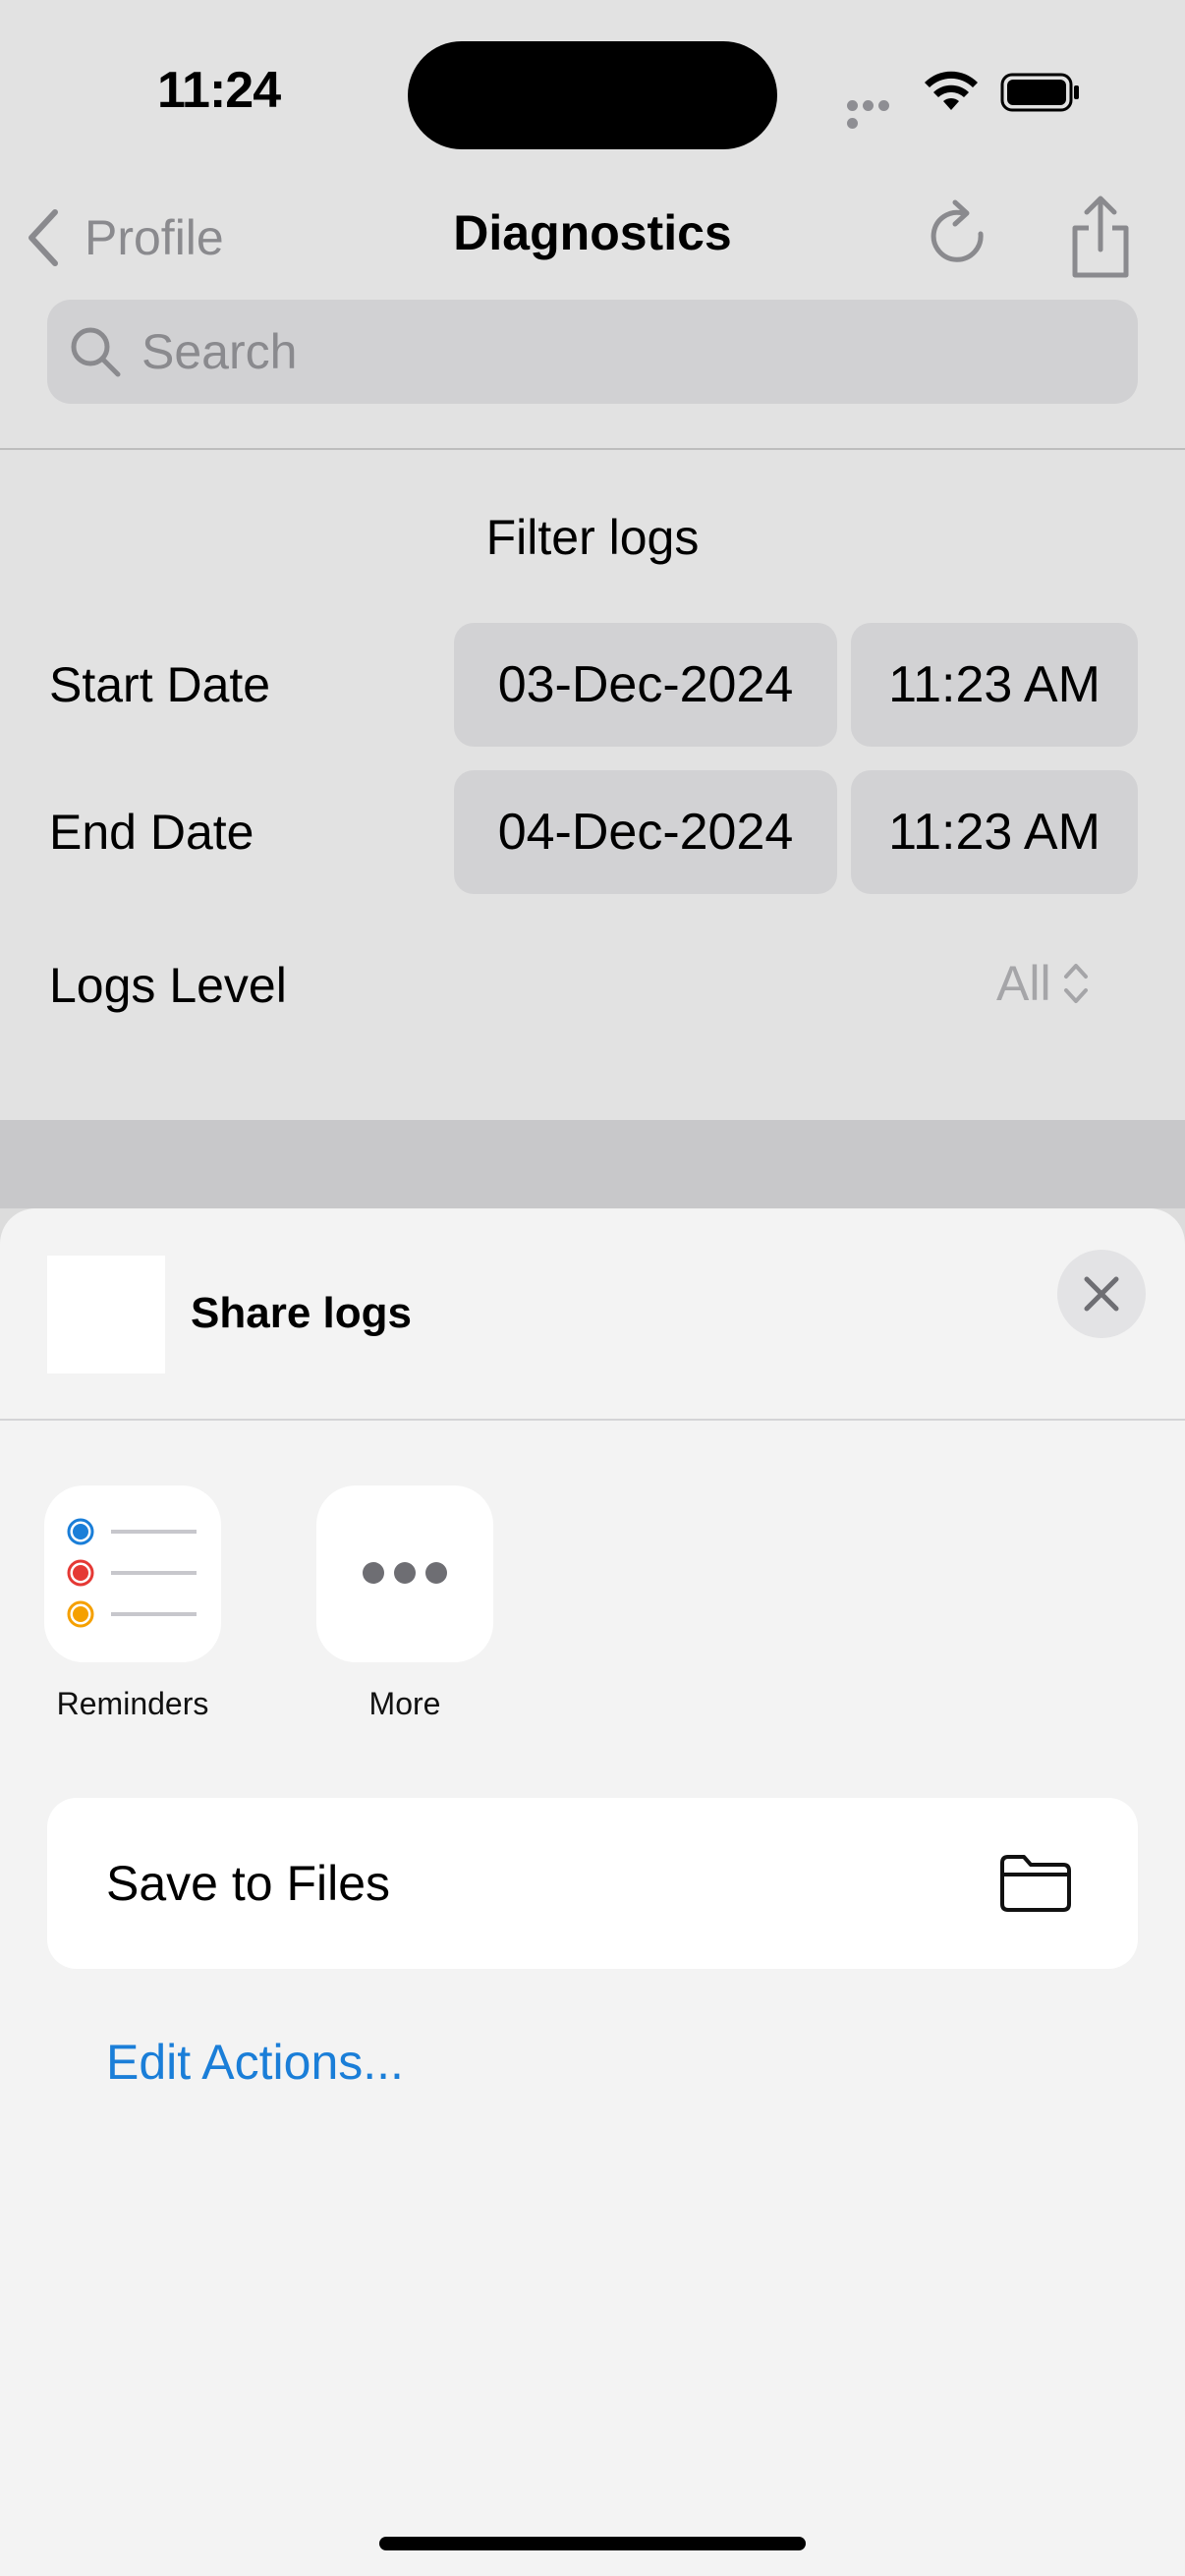 Image resolution: width=1185 pixels, height=2576 pixels. What do you see at coordinates (1035, 1883) in the screenshot?
I see `folder-icon` at bounding box center [1035, 1883].